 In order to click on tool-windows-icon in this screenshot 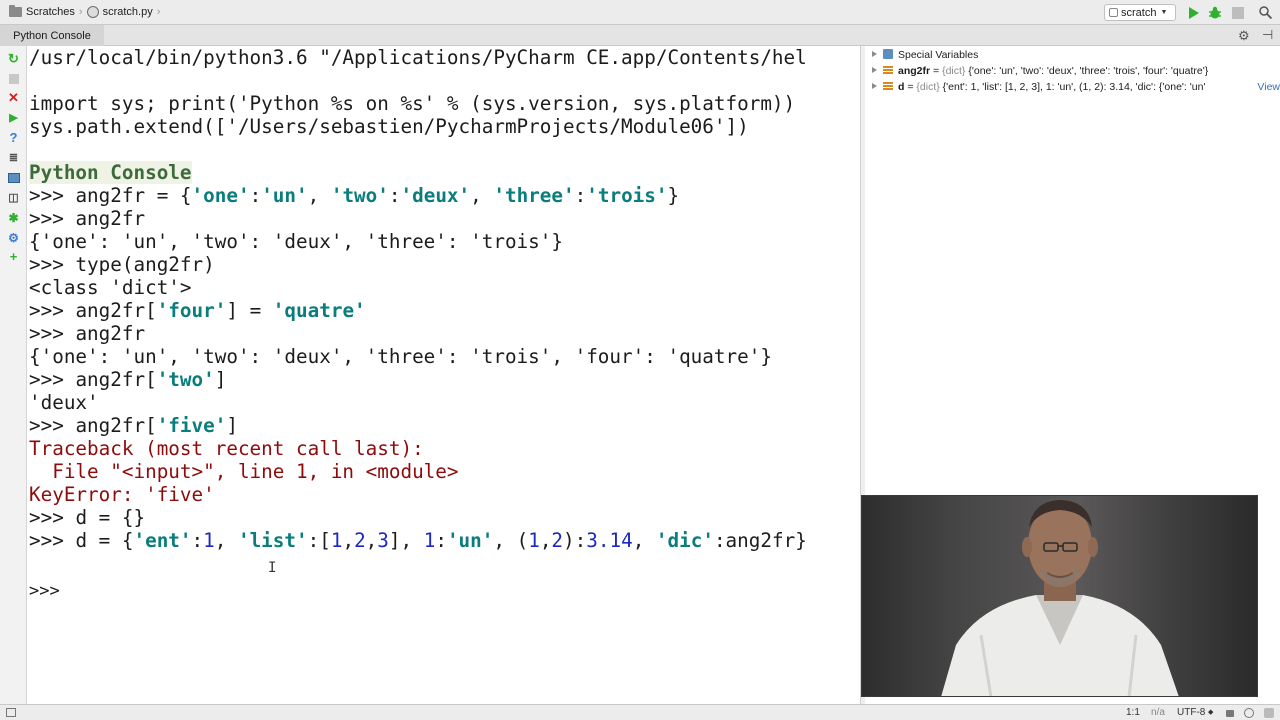, I will do `click(11, 713)`.